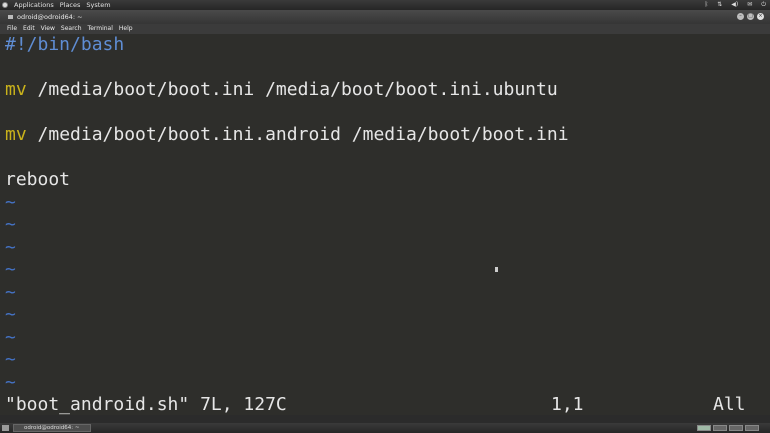 The image size is (770, 433). Describe the element at coordinates (34, 5) in the screenshot. I see `menu-applications: Applications` at that location.